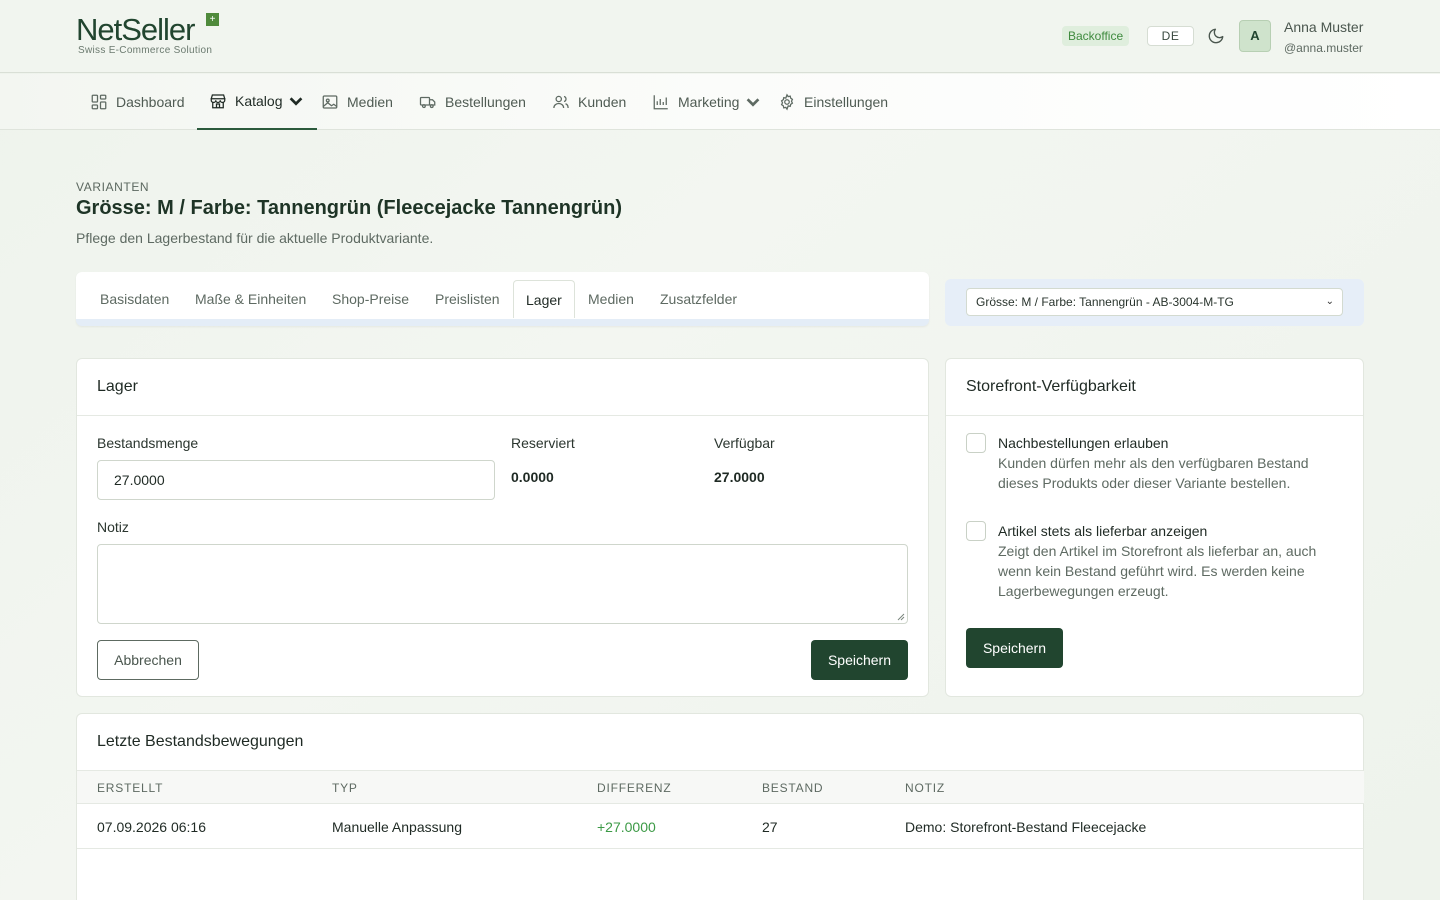 The width and height of the screenshot is (1440, 900). Describe the element at coordinates (1014, 648) in the screenshot. I see `save-storefront-button: Speichern` at that location.